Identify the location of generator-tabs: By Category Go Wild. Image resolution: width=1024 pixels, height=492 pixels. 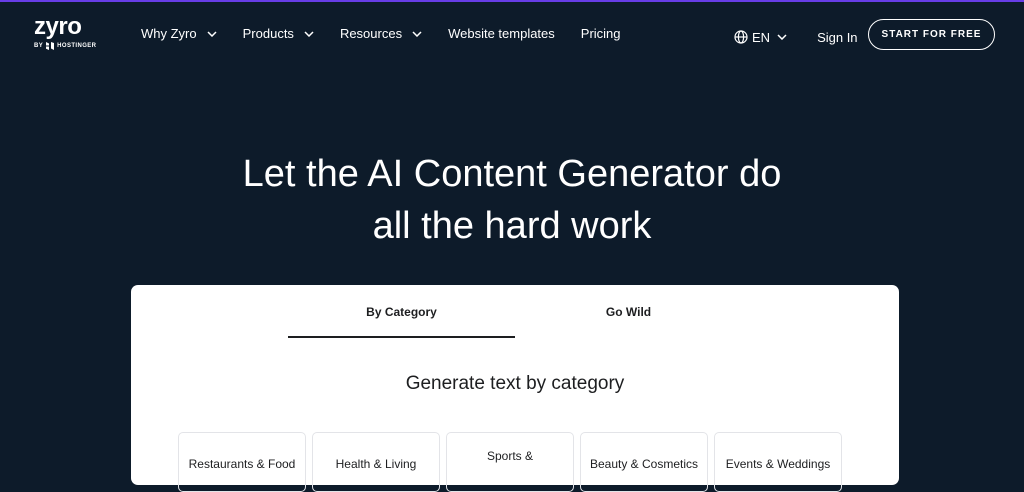
(515, 311).